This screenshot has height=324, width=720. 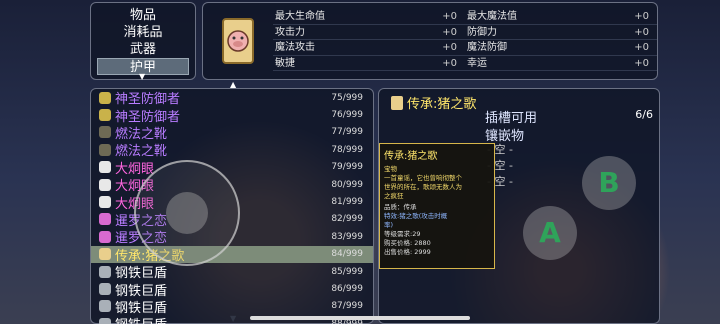 I want to click on tooltip-effect: 率), so click(x=389, y=225).